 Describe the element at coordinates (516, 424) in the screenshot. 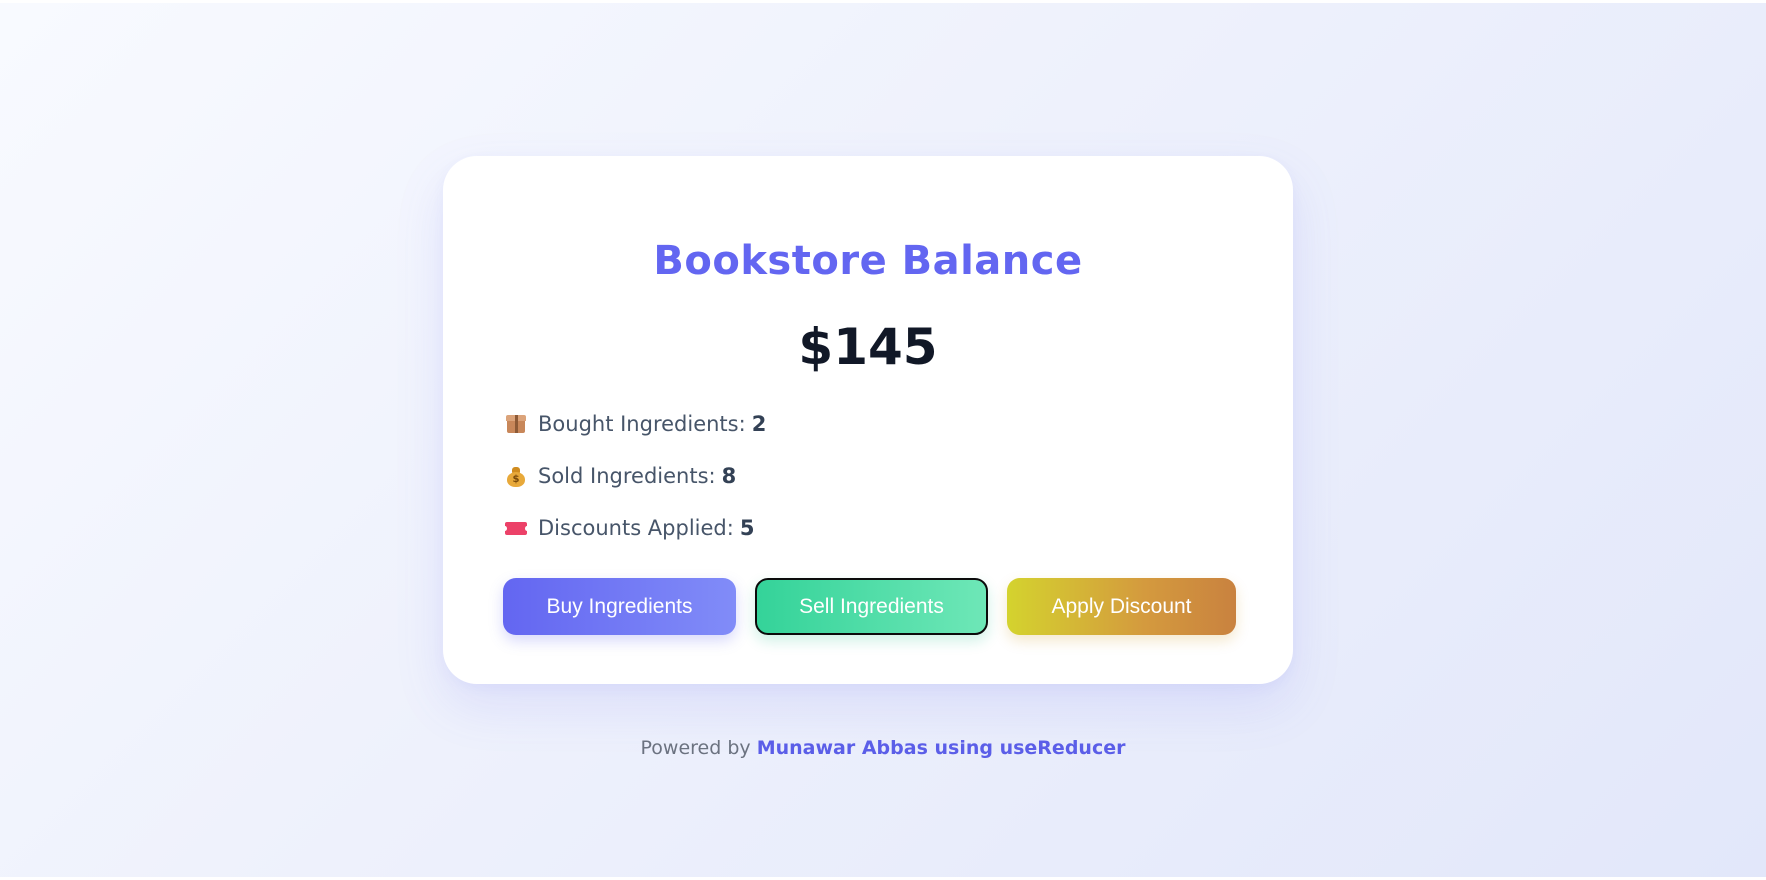

I see `package-icon` at that location.